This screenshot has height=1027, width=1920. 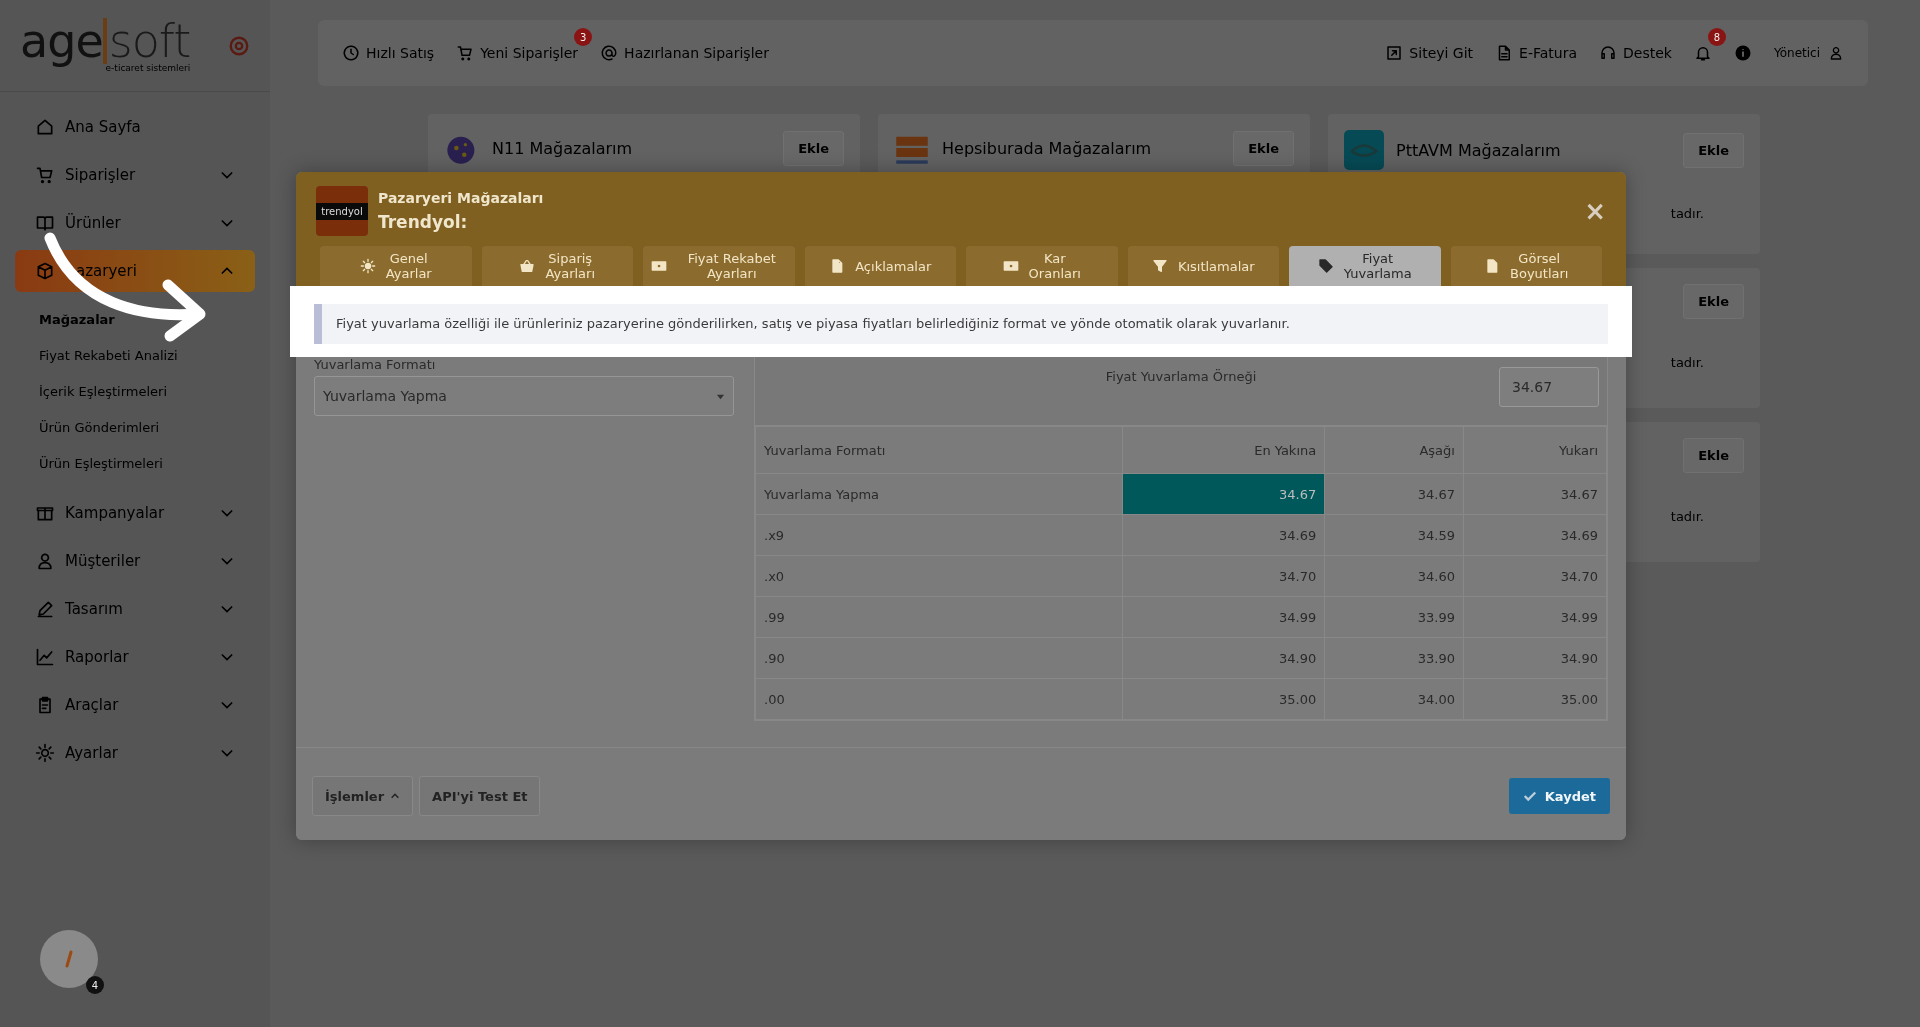 I want to click on table-cell: .x9, so click(x=939, y=535).